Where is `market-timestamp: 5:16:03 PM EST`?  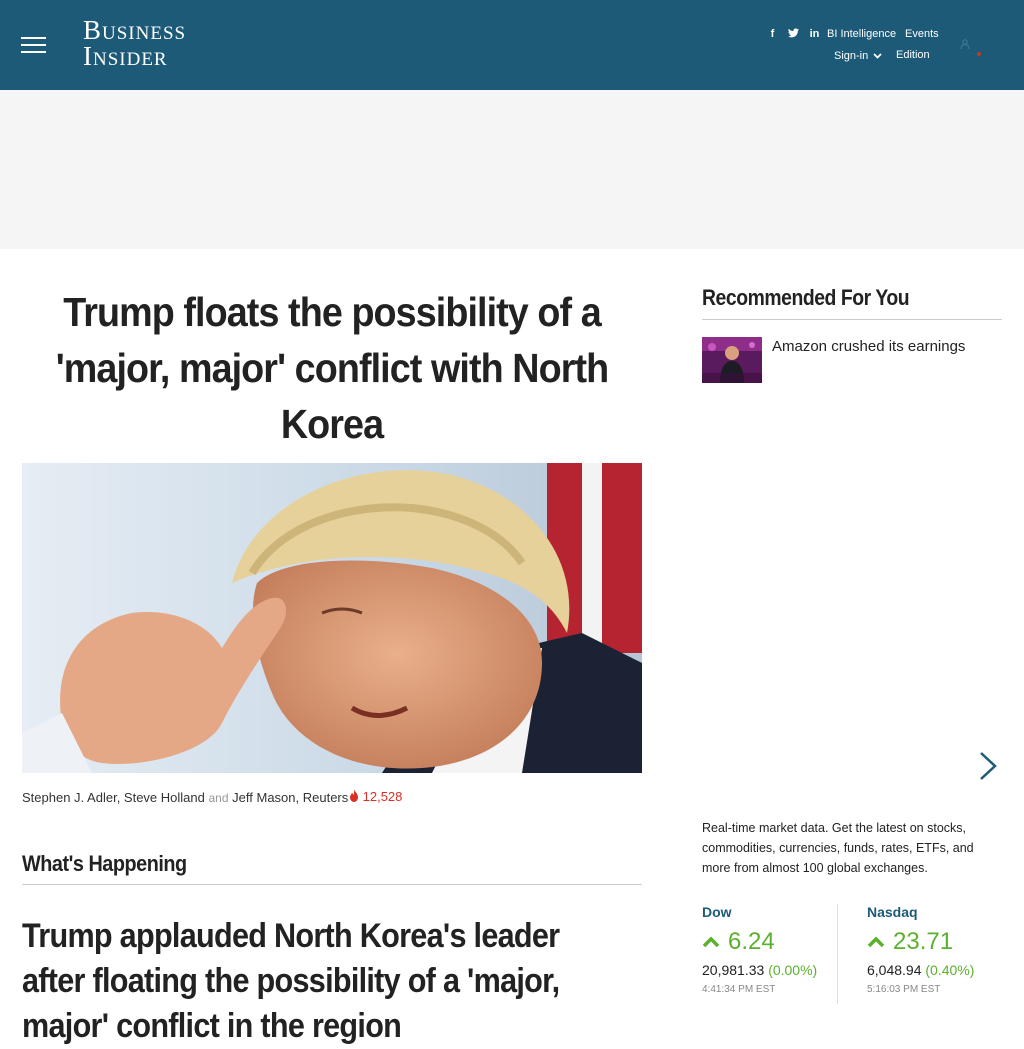
market-timestamp: 5:16:03 PM EST is located at coordinates (904, 989).